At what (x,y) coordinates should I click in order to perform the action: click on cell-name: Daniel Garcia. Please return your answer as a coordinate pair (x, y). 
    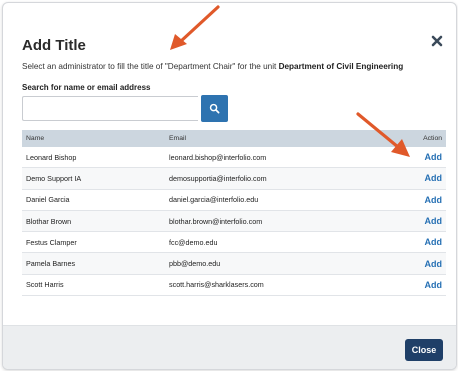
    Looking at the image, I should click on (48, 200).